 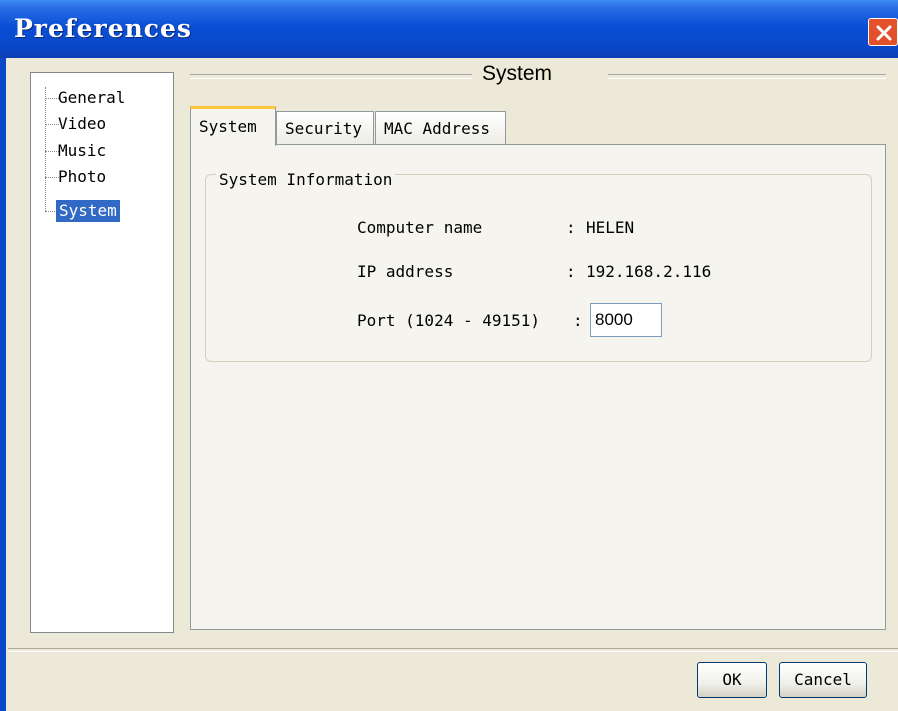 I want to click on tab-security: Security, so click(x=325, y=128).